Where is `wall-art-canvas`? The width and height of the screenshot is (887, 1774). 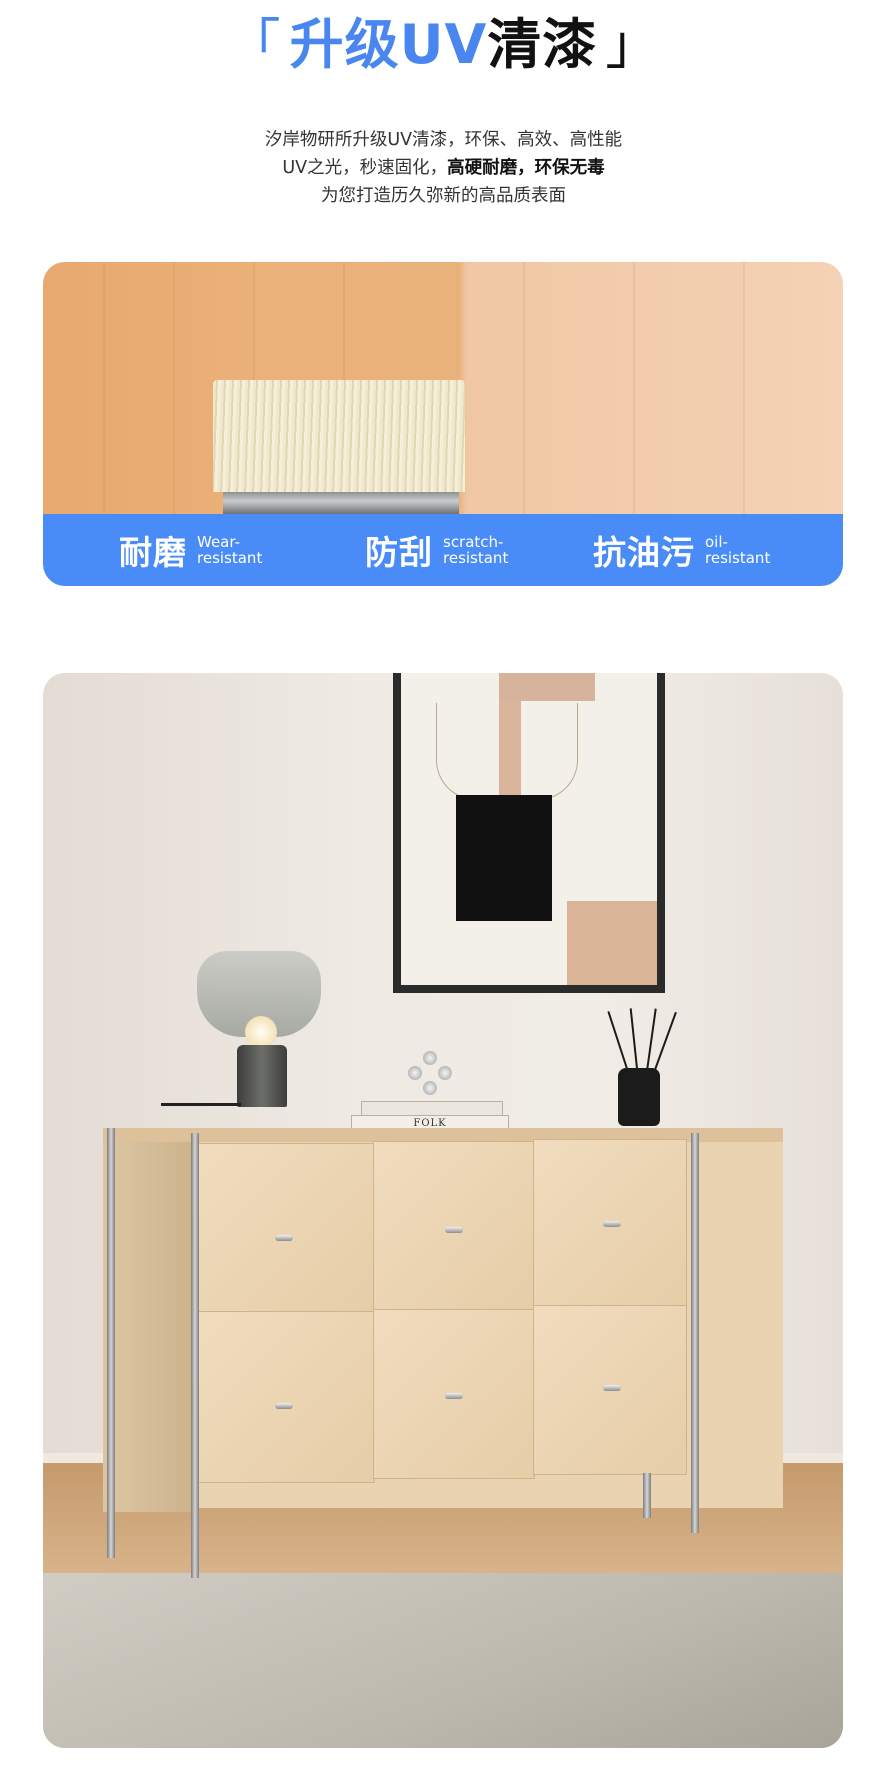
wall-art-canvas is located at coordinates (529, 829).